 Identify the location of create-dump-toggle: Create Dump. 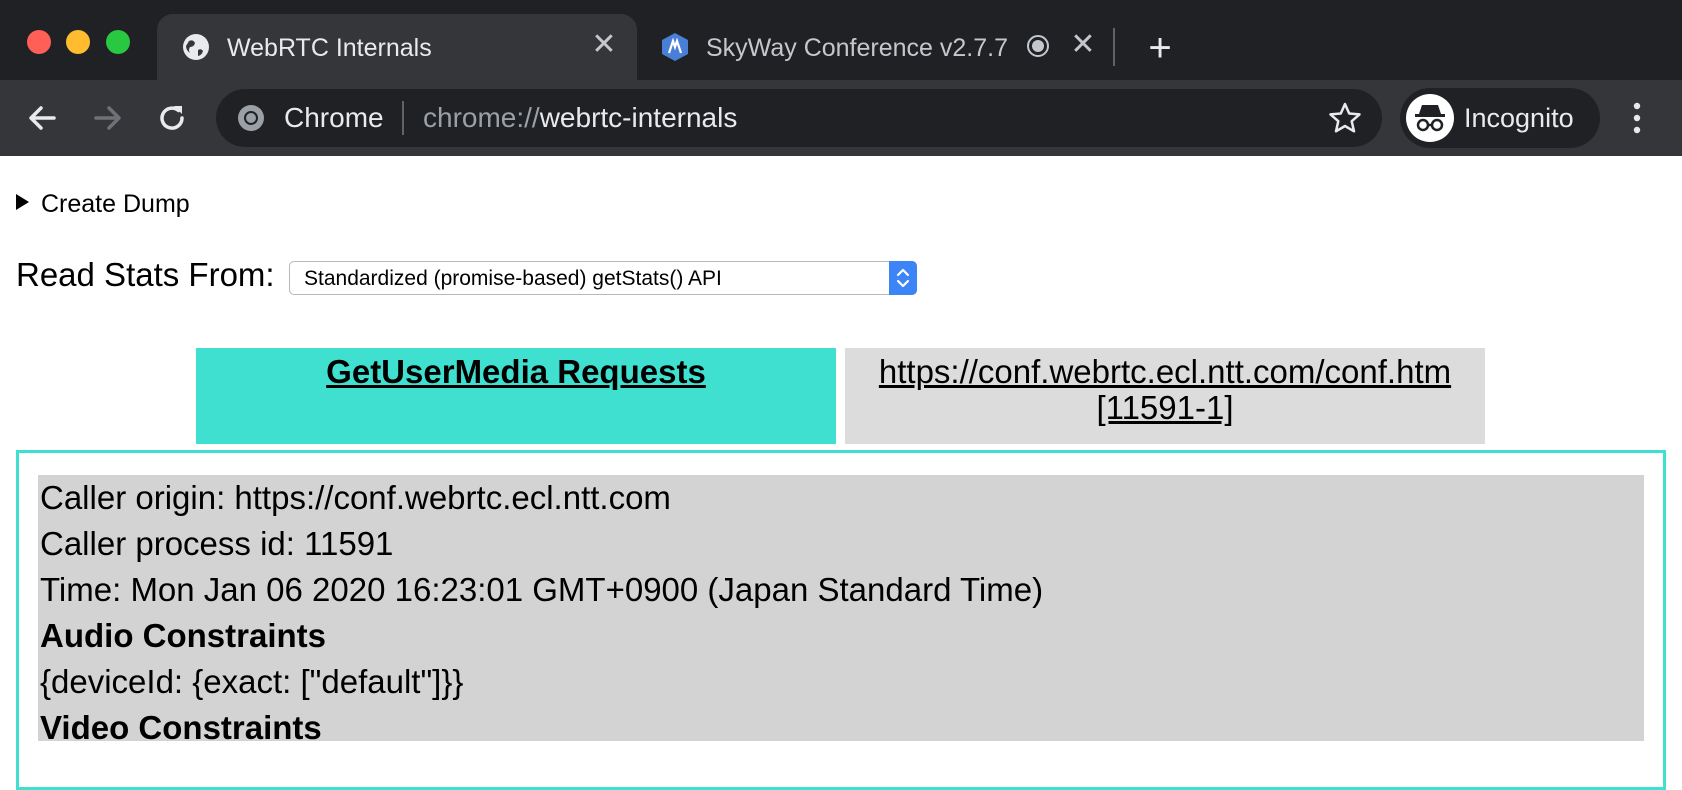
(103, 204).